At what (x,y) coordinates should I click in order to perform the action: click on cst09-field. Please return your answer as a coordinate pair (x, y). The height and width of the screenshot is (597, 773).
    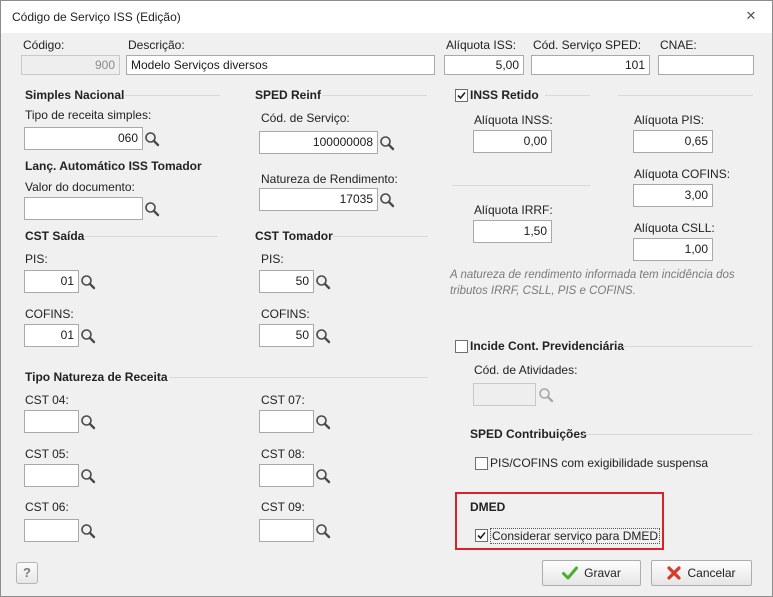
    Looking at the image, I should click on (286, 530).